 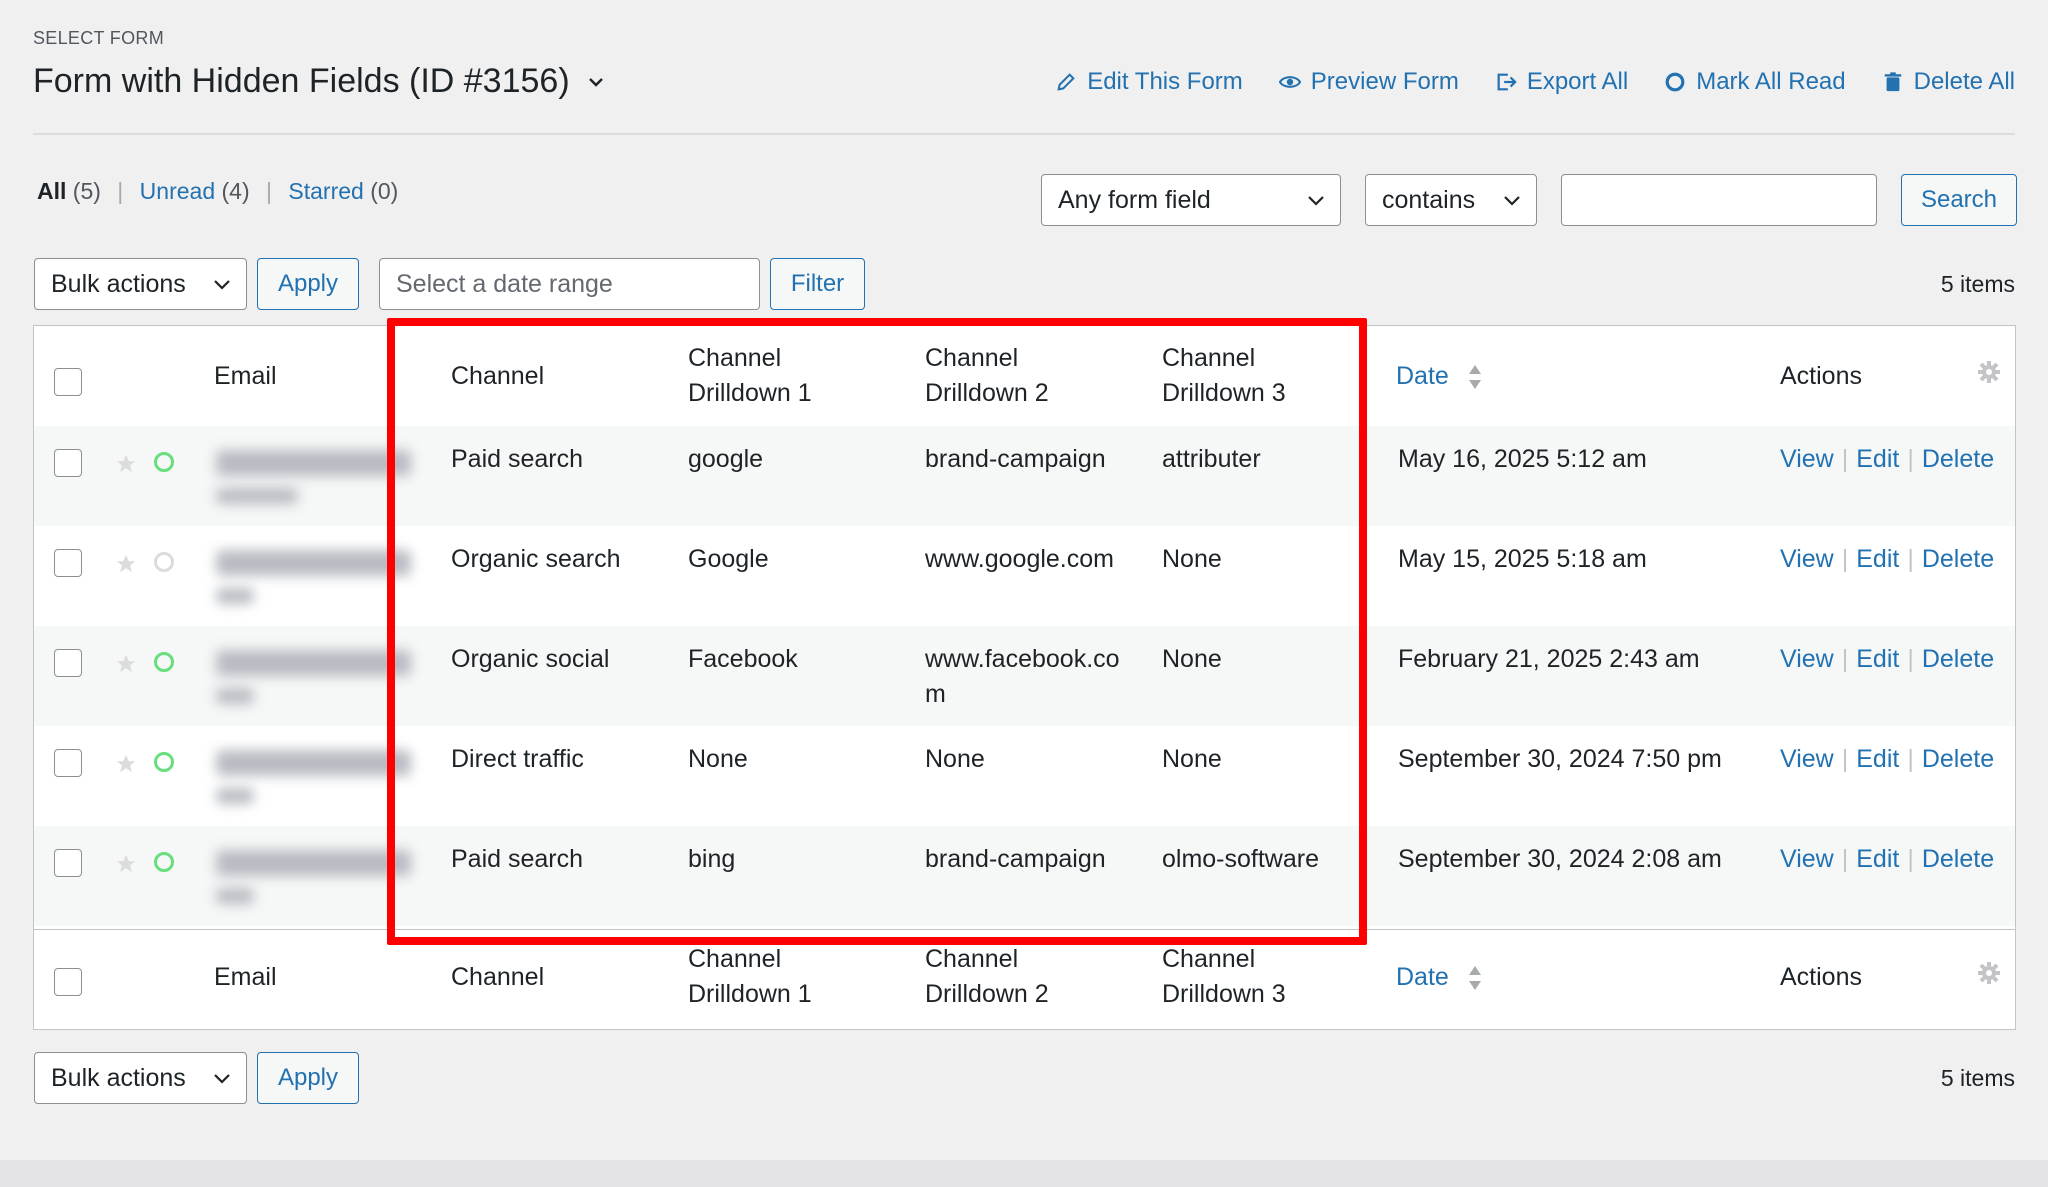 I want to click on filter-button: Filter, so click(x=817, y=284).